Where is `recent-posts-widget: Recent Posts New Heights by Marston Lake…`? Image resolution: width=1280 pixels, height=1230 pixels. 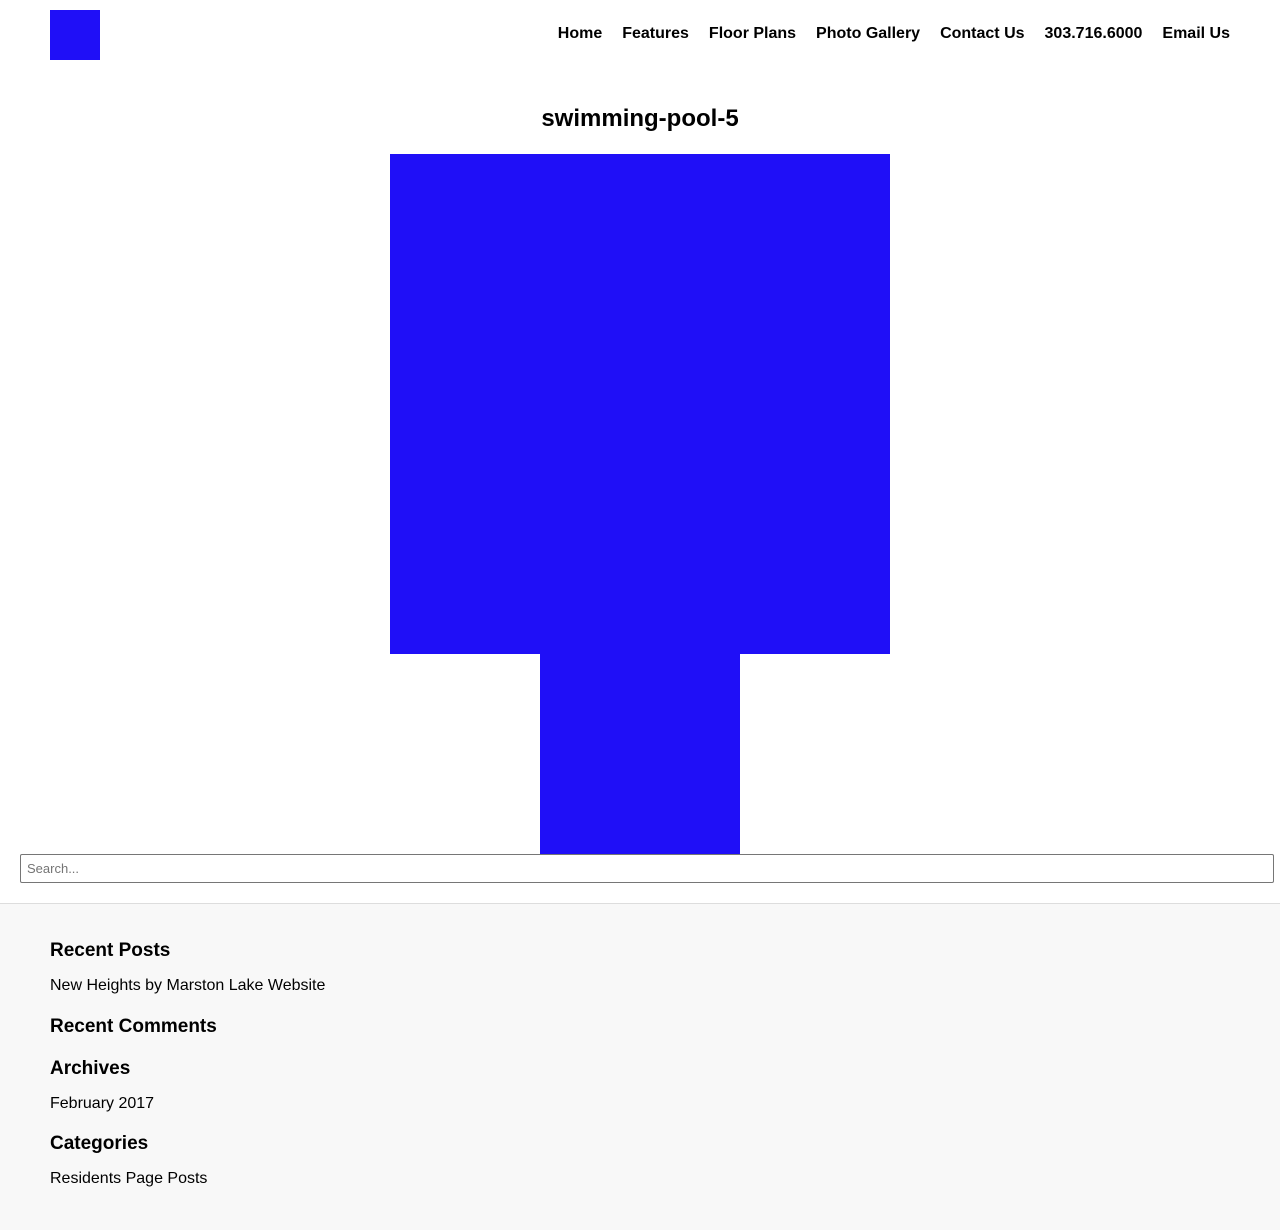 recent-posts-widget: Recent Posts New Heights by Marston Lake… is located at coordinates (187, 968).